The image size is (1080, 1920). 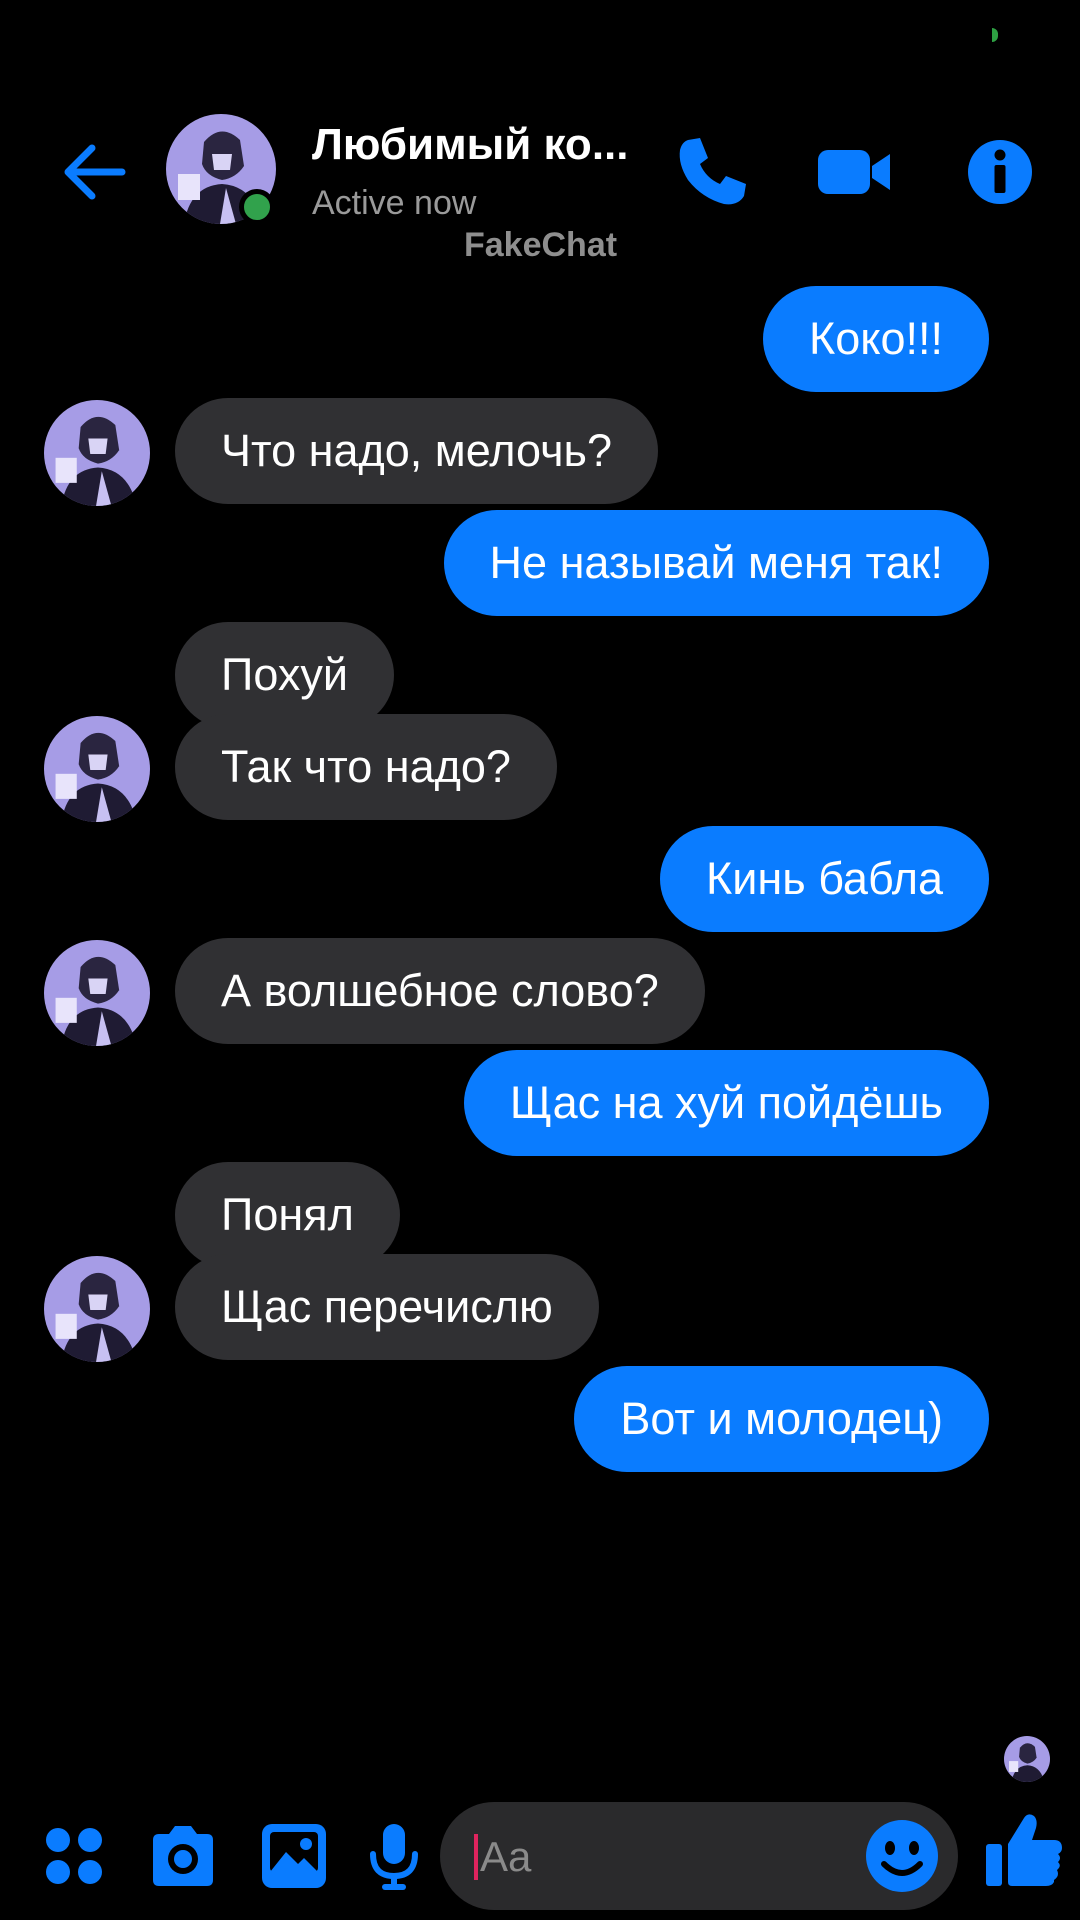 I want to click on apps-grid-icon, so click(x=74, y=1856).